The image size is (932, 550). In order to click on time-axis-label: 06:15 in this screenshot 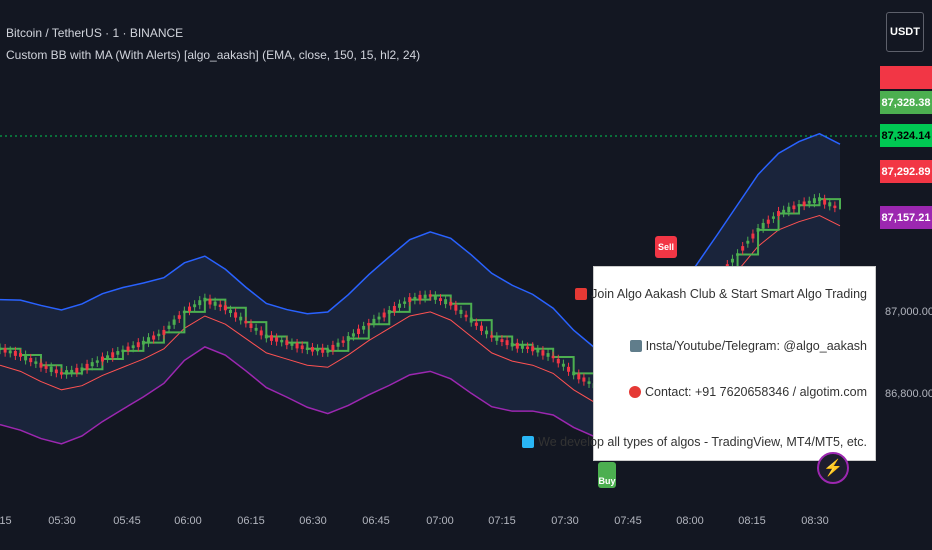, I will do `click(251, 521)`.